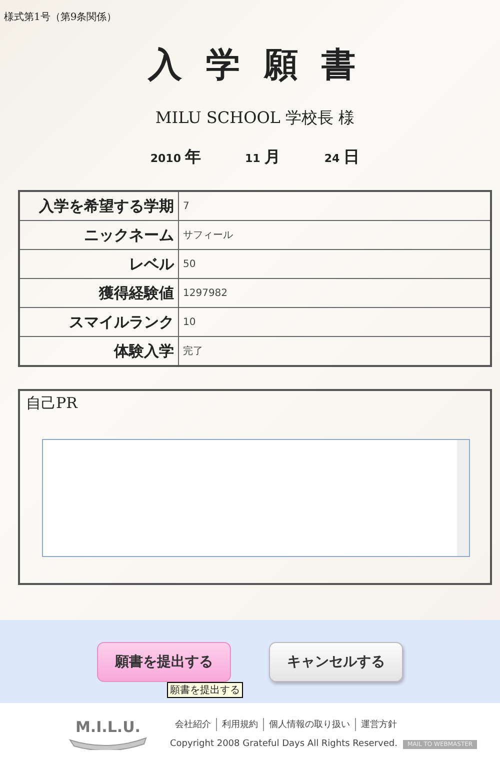  I want to click on field-label: レベル, so click(98, 264).